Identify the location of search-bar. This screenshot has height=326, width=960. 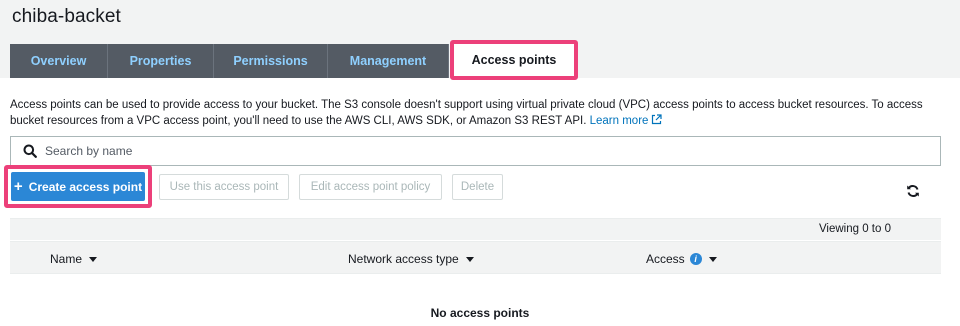
(475, 151).